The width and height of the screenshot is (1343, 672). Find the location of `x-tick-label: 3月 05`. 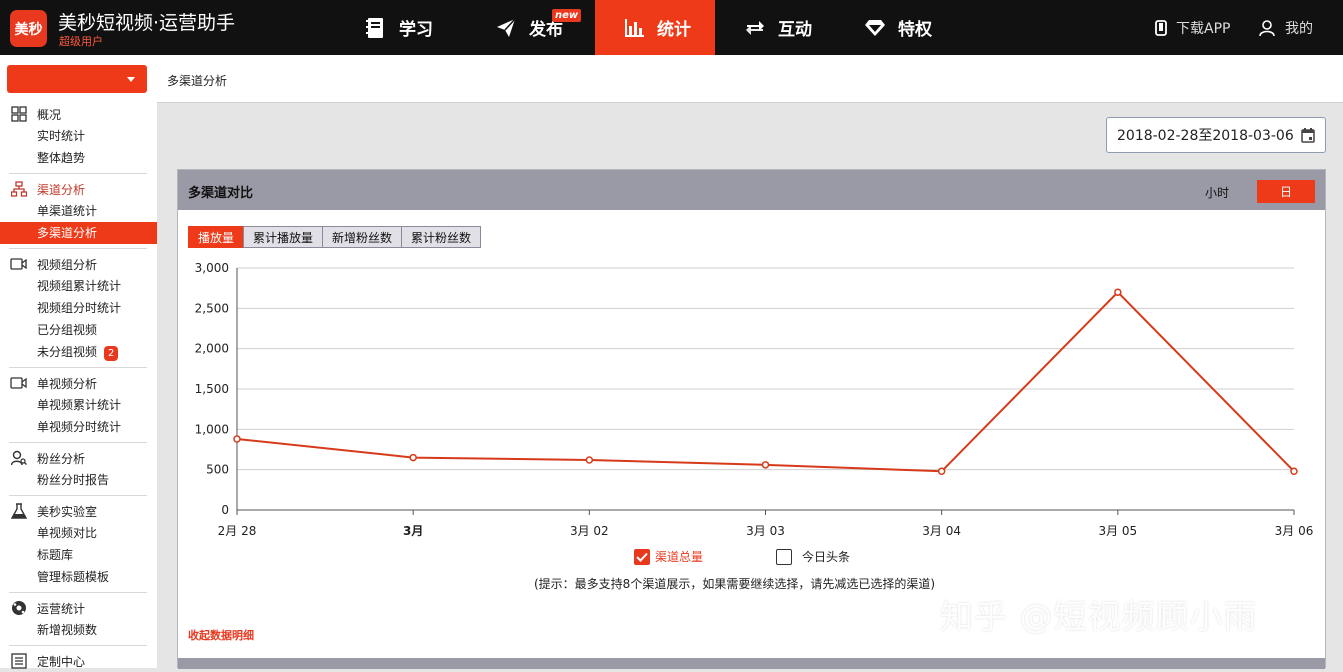

x-tick-label: 3月 05 is located at coordinates (1117, 531).